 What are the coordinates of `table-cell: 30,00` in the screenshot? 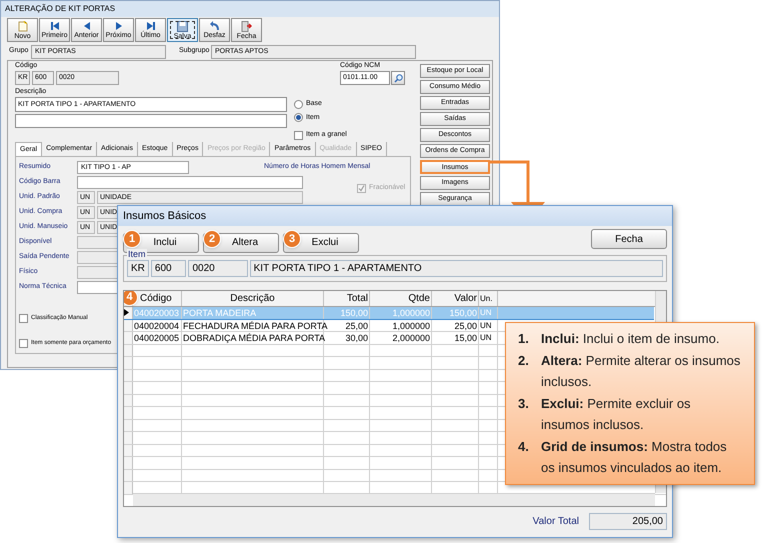 It's located at (347, 338).